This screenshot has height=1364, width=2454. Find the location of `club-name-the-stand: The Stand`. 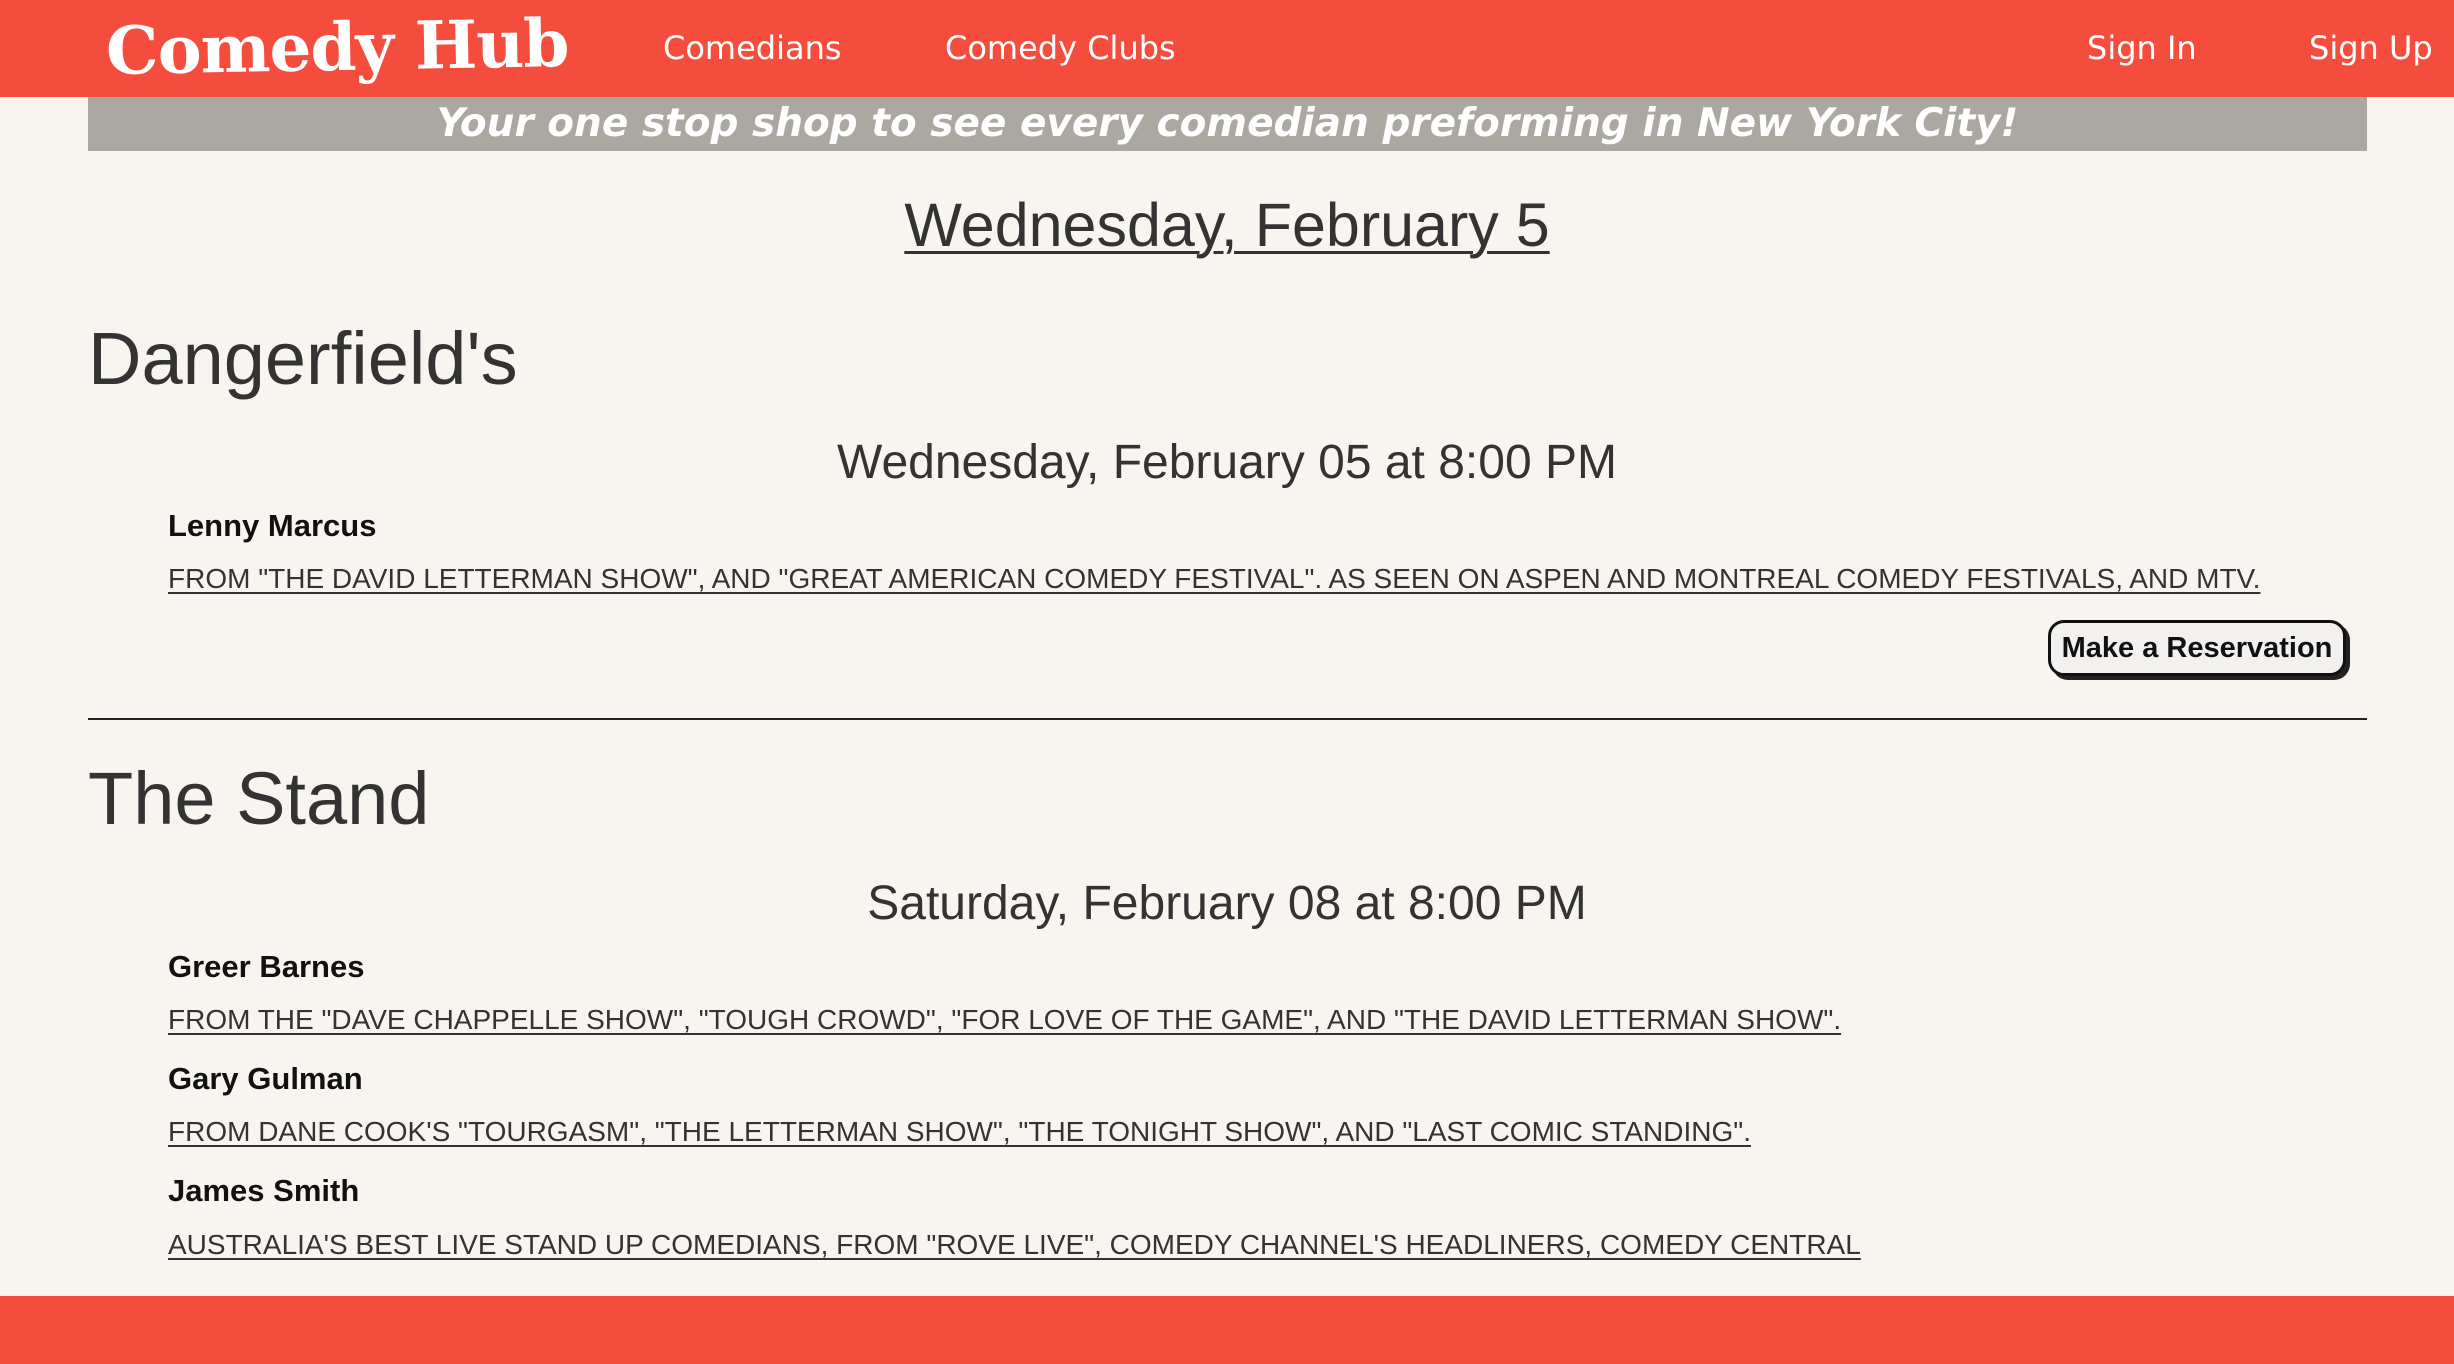

club-name-the-stand: The Stand is located at coordinates (259, 798).